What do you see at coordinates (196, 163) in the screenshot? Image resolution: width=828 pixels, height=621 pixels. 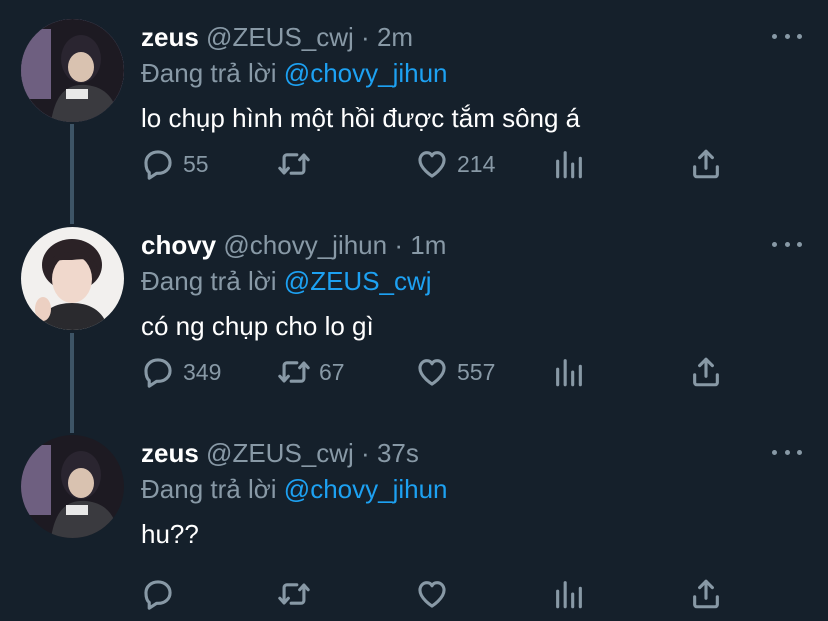 I see `reply-count: 55` at bounding box center [196, 163].